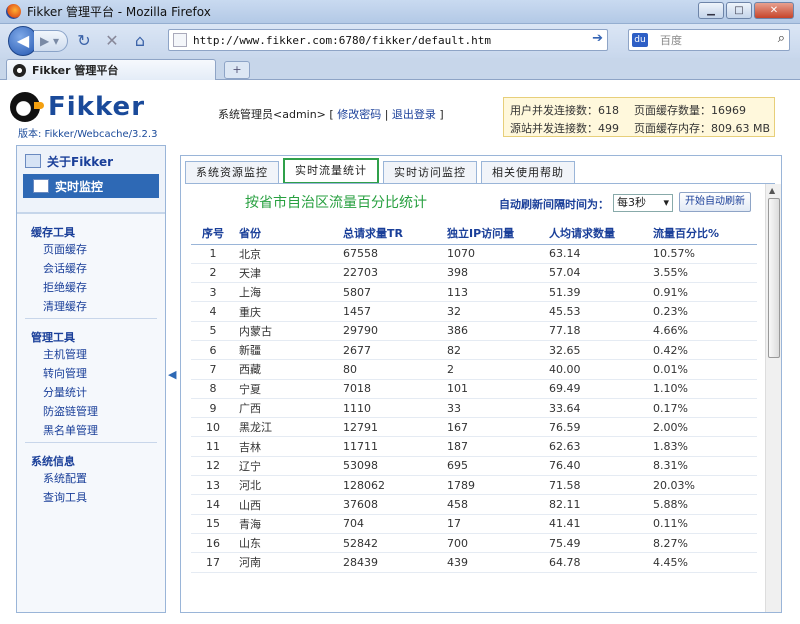 Image resolution: width=800 pixels, height=624 pixels. Describe the element at coordinates (391, 562) in the screenshot. I see `table-cell: 28439` at that location.